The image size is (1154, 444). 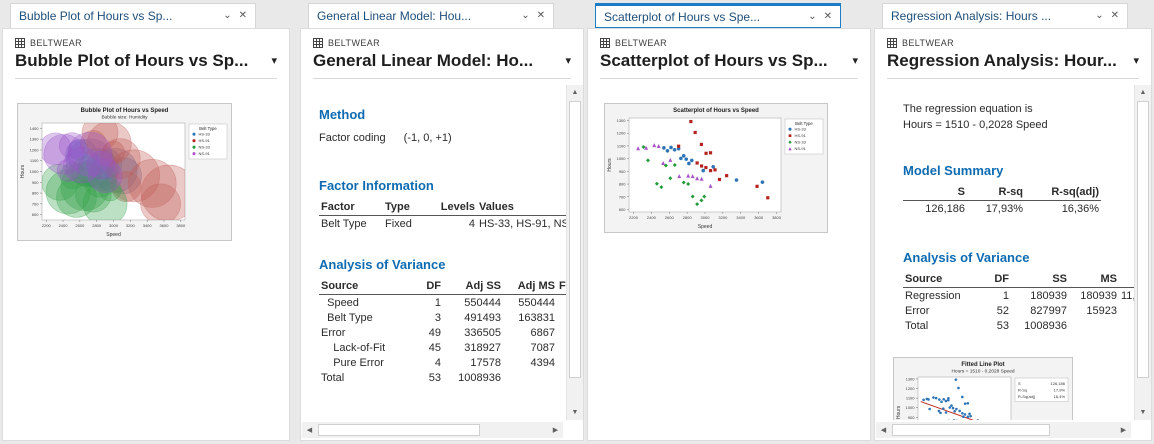 I want to click on table-row: 126,186 17,93% 16,36%, so click(x=1002, y=209).